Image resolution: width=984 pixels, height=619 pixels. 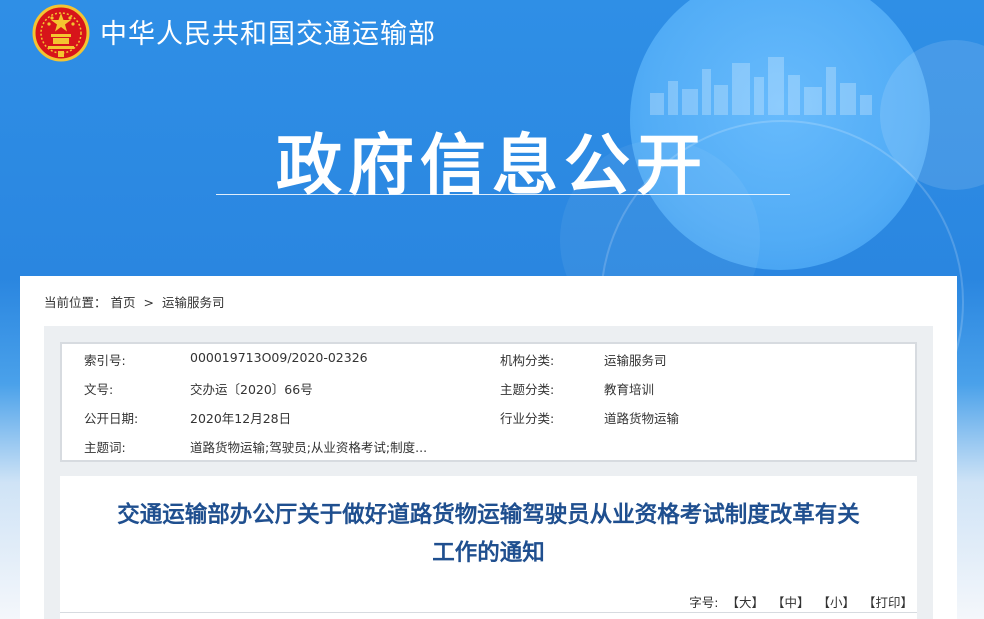 What do you see at coordinates (503, 194) in the screenshot?
I see `title-underline` at bounding box center [503, 194].